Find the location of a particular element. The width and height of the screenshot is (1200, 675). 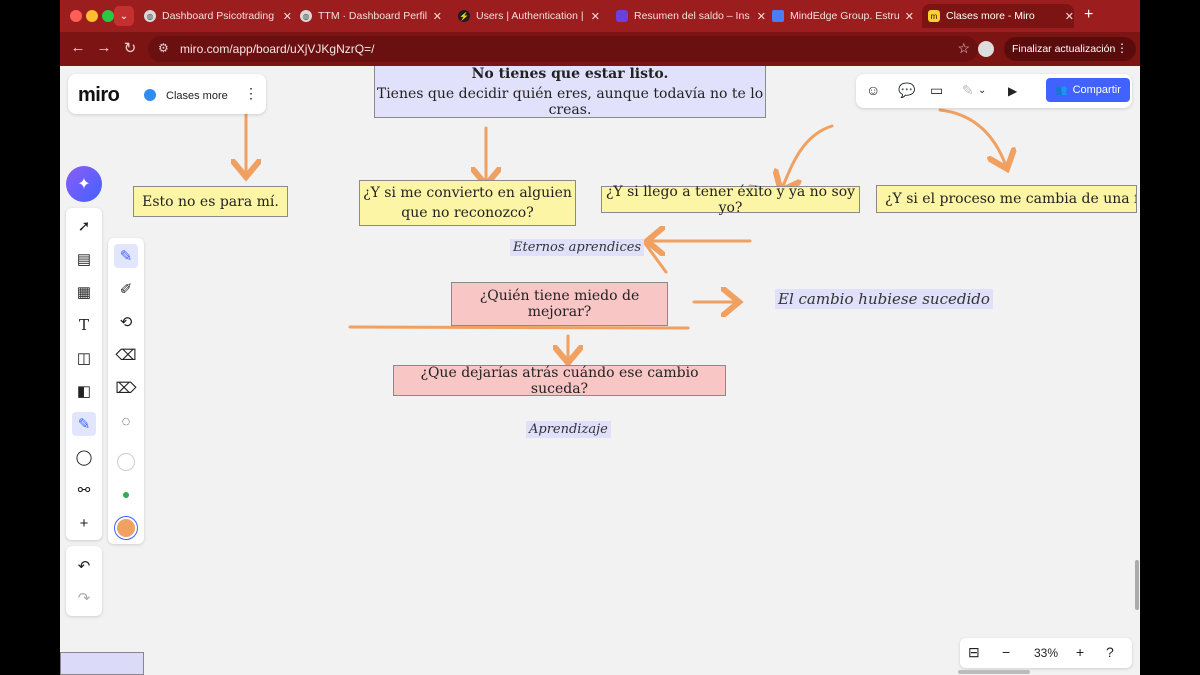

main-toolbar: ➚ ▤ ▦ T ◫ ◧ ✎ ◯ ⚯ + is located at coordinates (84, 374).